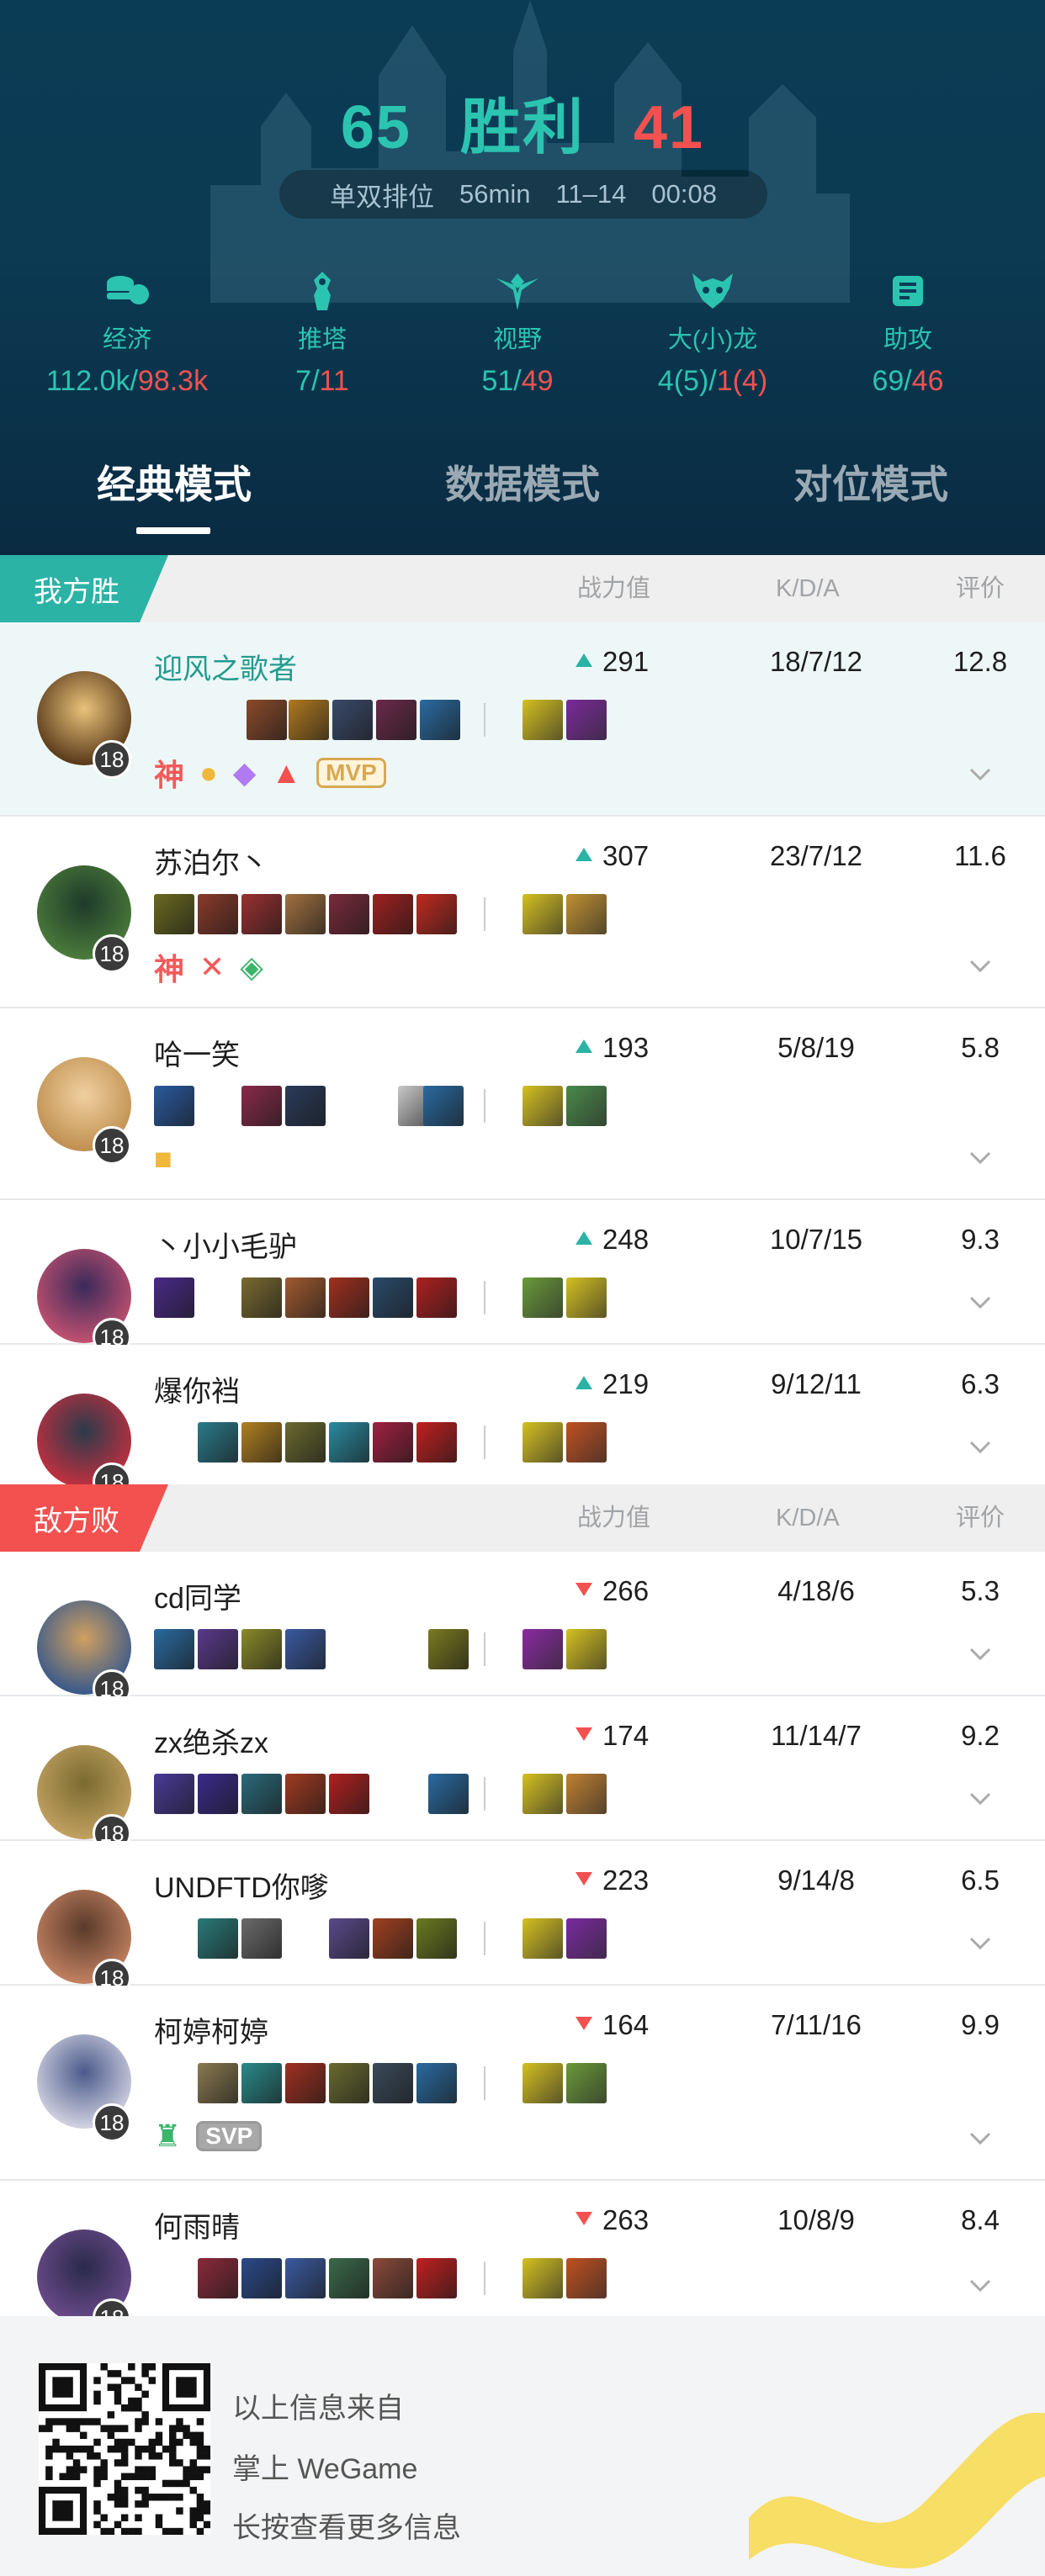  What do you see at coordinates (522, 482) in the screenshot?
I see `tab-data: 数据模式` at bounding box center [522, 482].